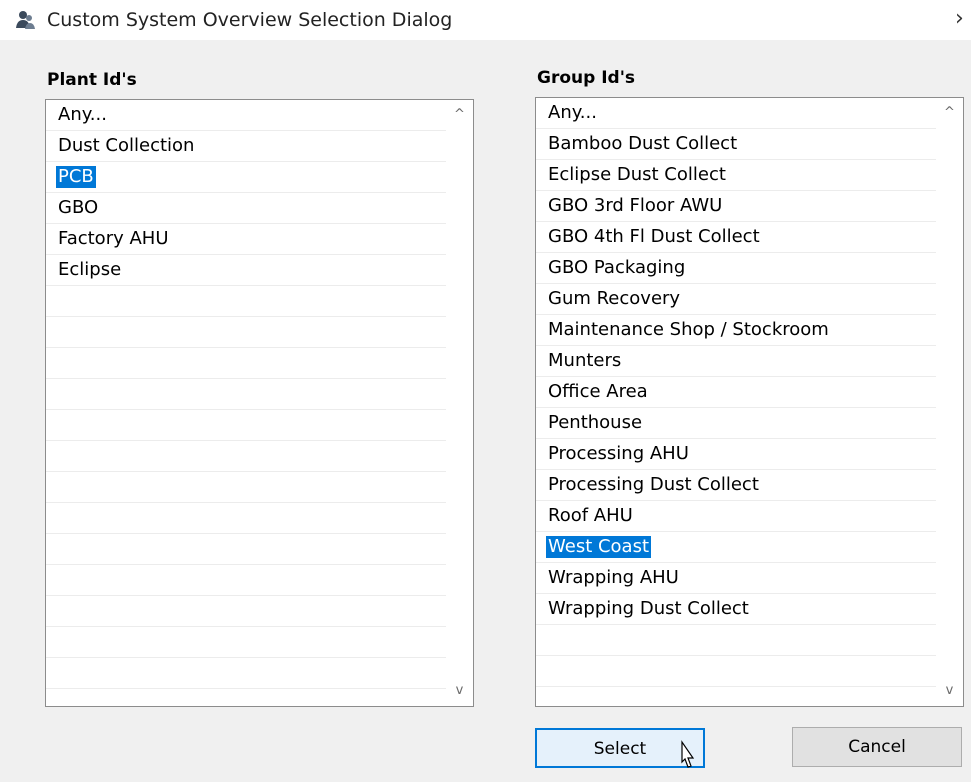  Describe the element at coordinates (959, 18) in the screenshot. I see `close-icon: ›` at that location.